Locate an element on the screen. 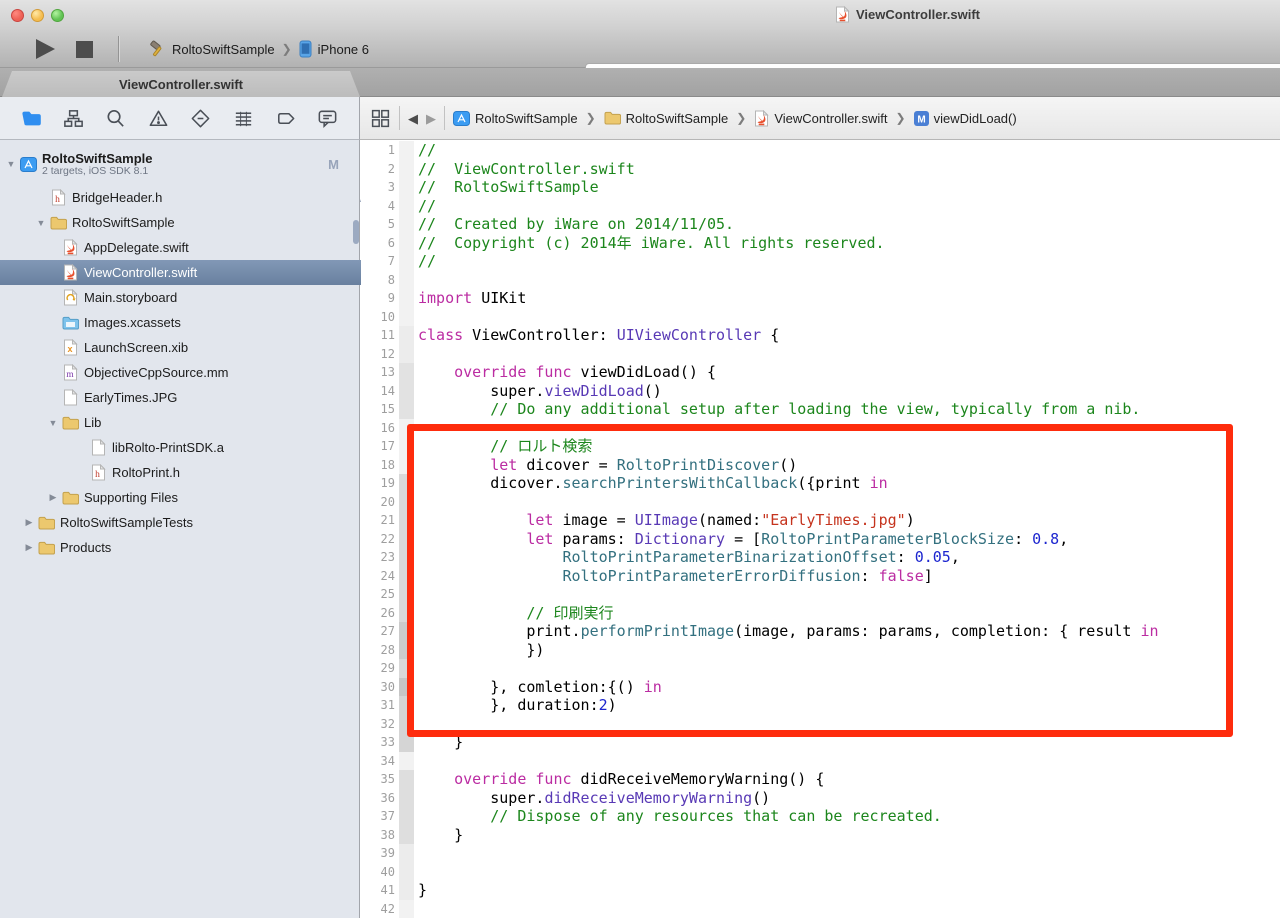 The width and height of the screenshot is (1280, 918). breadcrumb-item: ViewController.swift is located at coordinates (821, 118).